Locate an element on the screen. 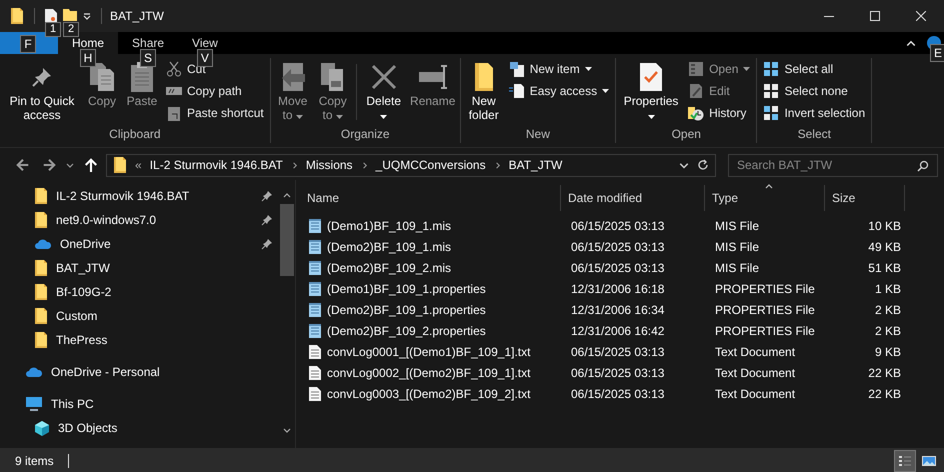 Image resolution: width=944 pixels, height=472 pixels. nav-item: ThePress is located at coordinates (154, 340).